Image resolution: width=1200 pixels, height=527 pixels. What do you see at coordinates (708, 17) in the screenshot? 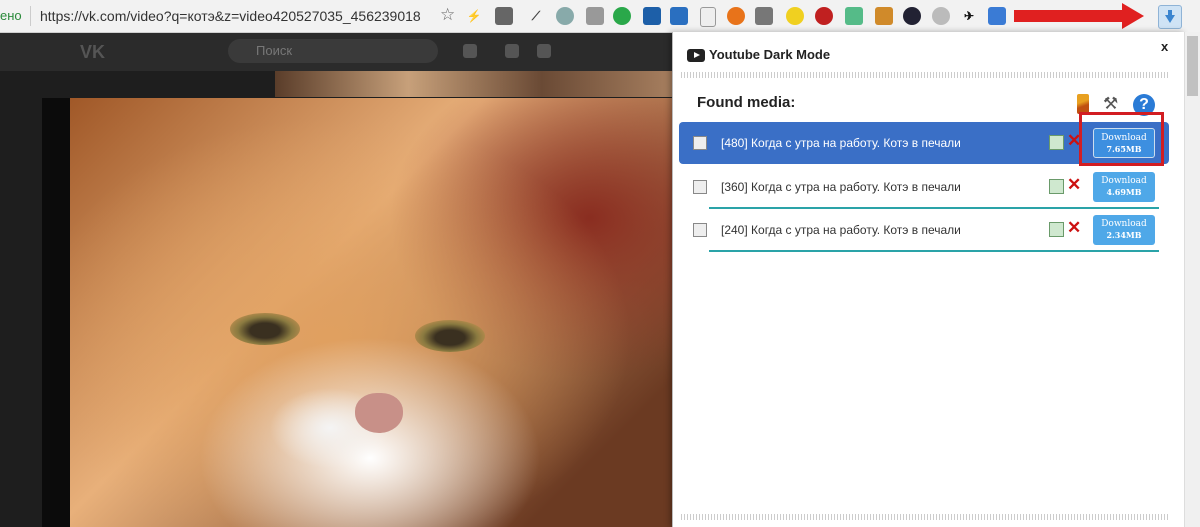
I see `bookmark-icon` at bounding box center [708, 17].